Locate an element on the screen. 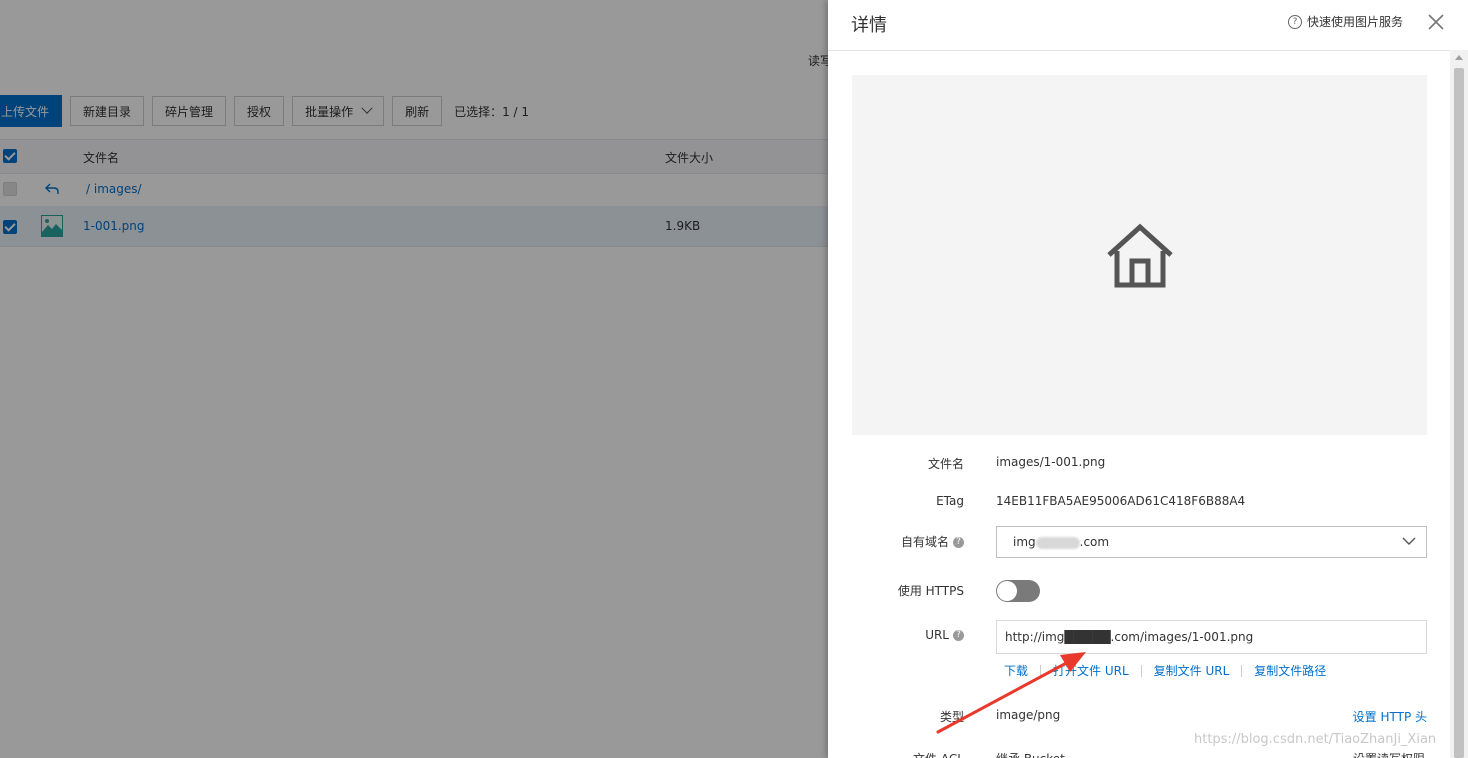  url-label-row: URL? is located at coordinates (896, 635).